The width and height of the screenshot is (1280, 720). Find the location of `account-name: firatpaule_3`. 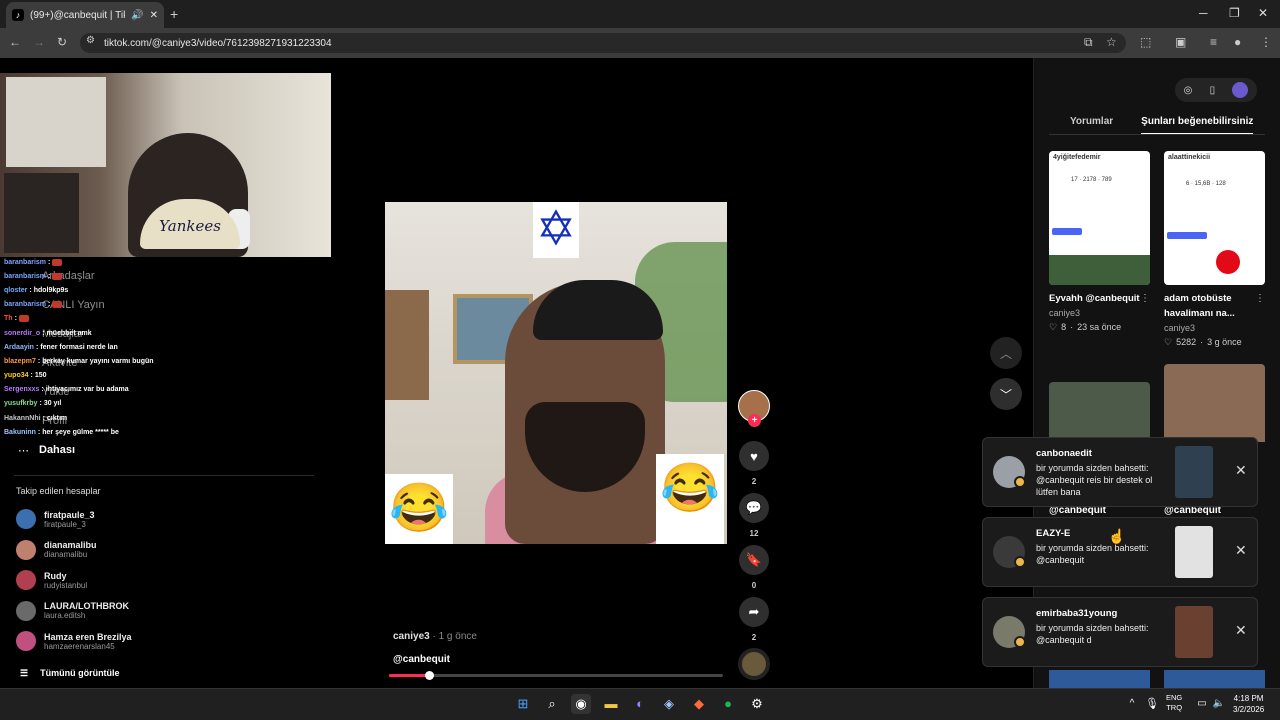

account-name: firatpaule_3 is located at coordinates (69, 514).